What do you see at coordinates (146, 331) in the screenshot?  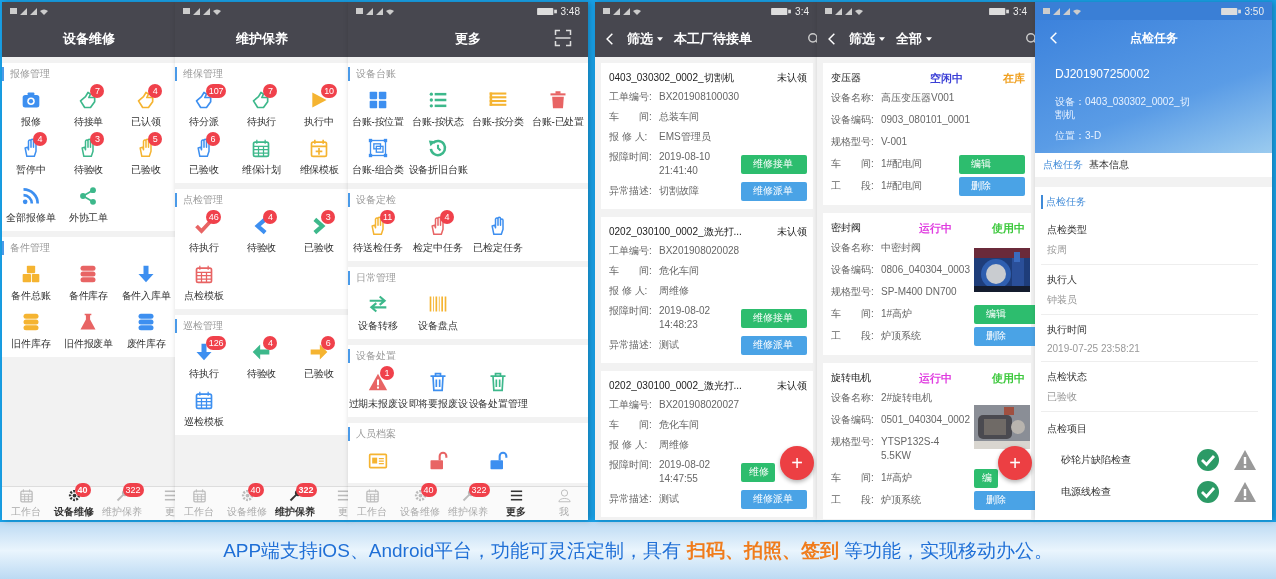 I see `menu-item: 废件库存` at bounding box center [146, 331].